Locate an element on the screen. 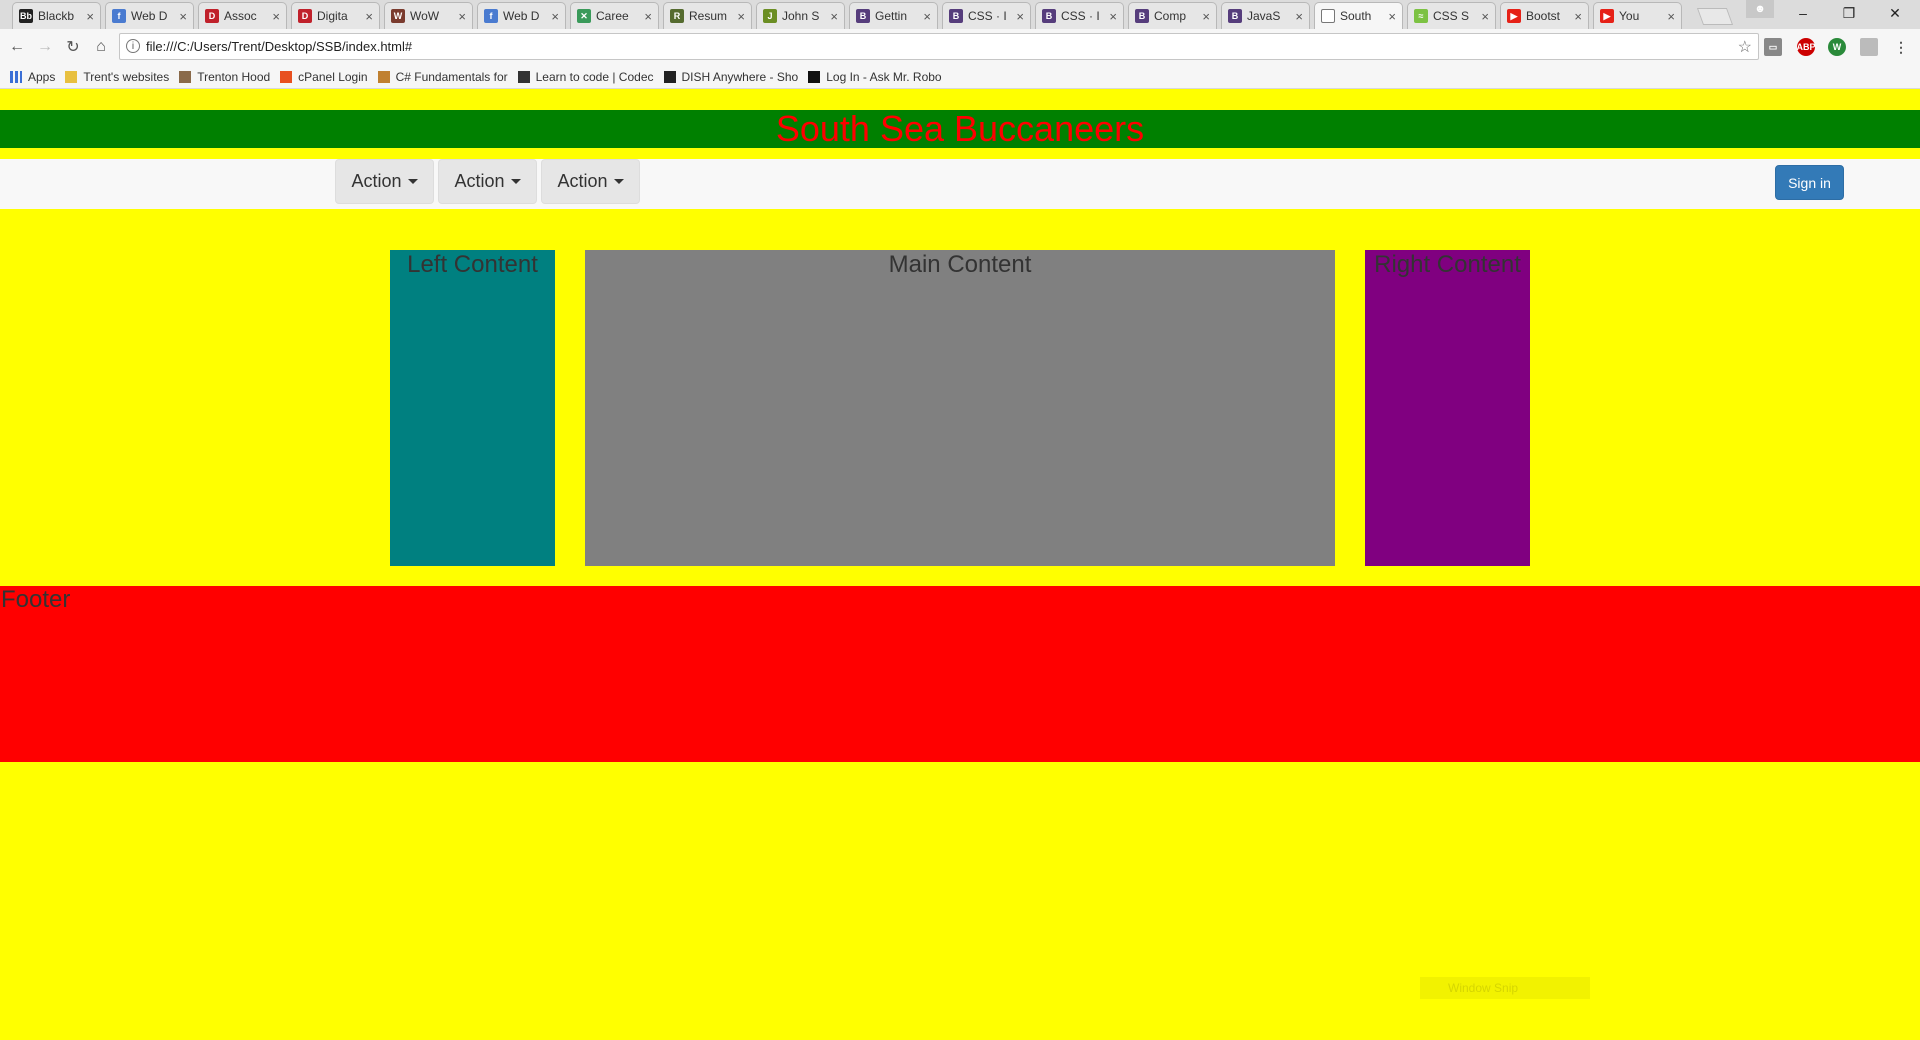  reload-icon: ↻ is located at coordinates (73, 47).